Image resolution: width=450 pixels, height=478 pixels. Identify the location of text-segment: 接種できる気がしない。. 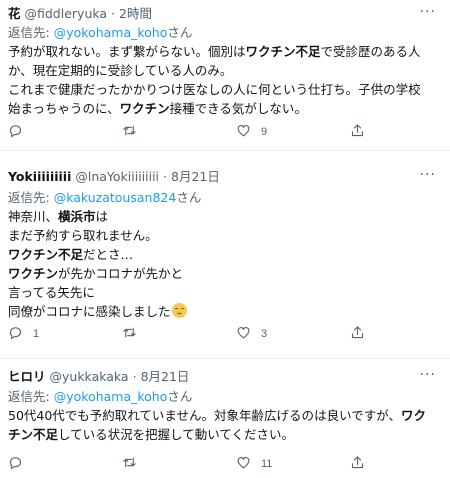
(238, 108).